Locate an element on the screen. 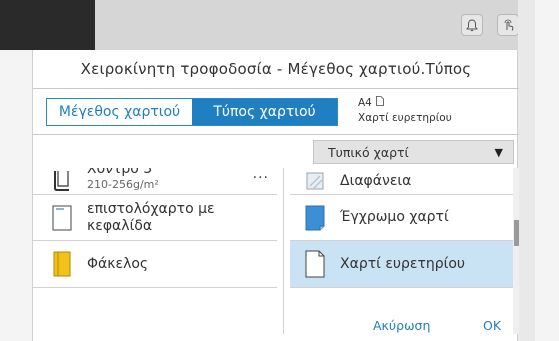  paper-weight-range: 210-256g/m² is located at coordinates (123, 184).